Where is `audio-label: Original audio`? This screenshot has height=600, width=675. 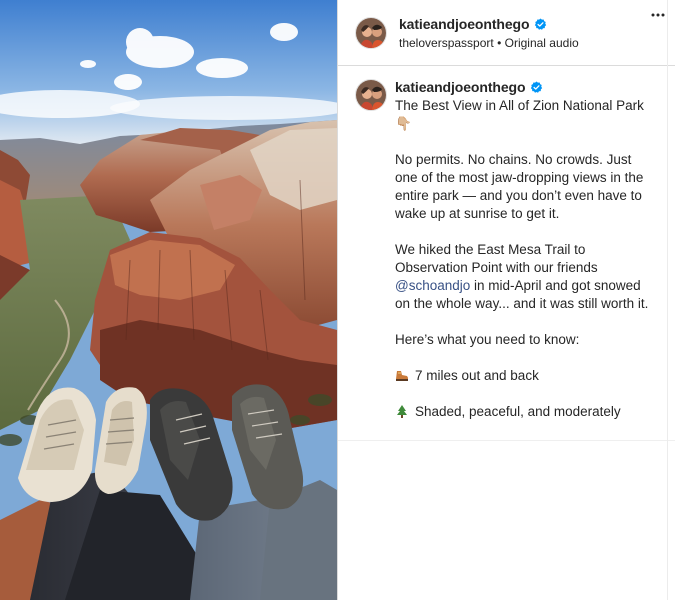 audio-label: Original audio is located at coordinates (542, 43).